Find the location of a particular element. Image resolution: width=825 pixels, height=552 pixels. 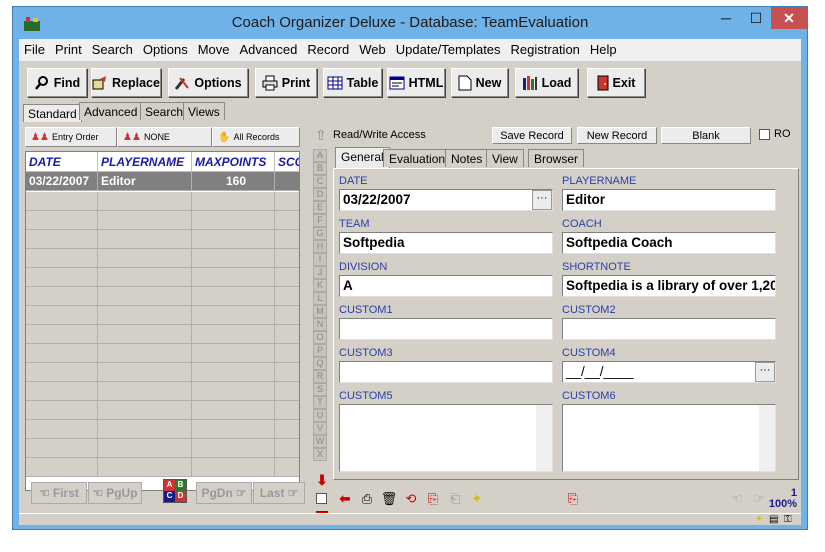

first-button: ☜ First is located at coordinates (59, 493).